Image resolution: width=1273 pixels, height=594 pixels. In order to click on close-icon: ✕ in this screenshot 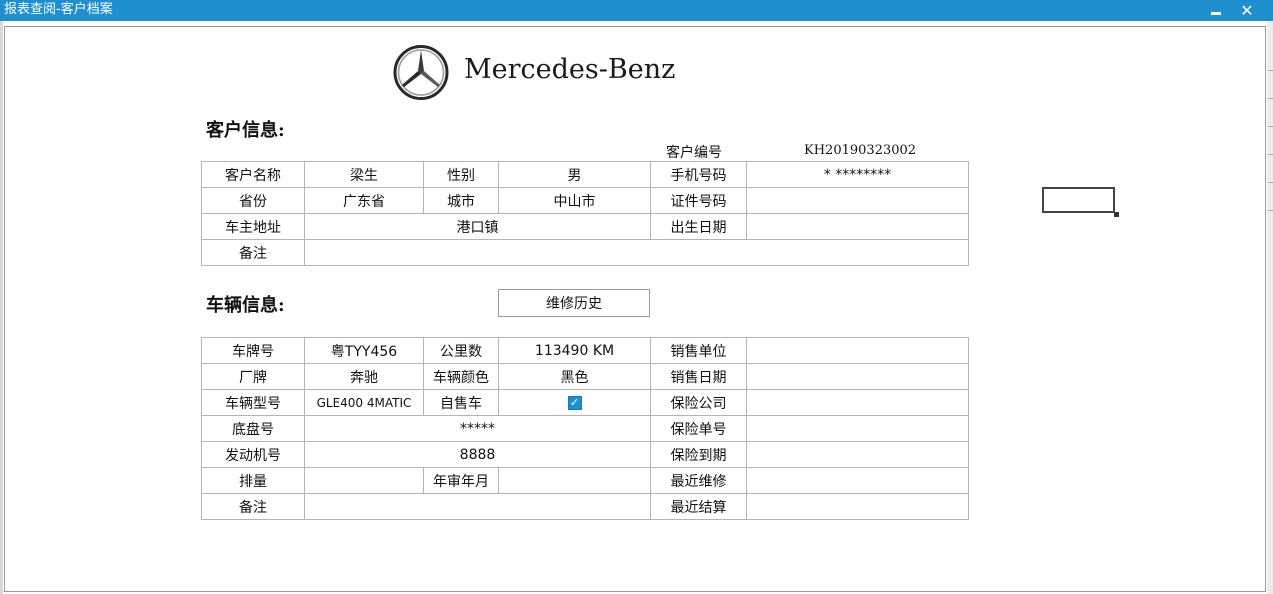, I will do `click(1247, 10)`.